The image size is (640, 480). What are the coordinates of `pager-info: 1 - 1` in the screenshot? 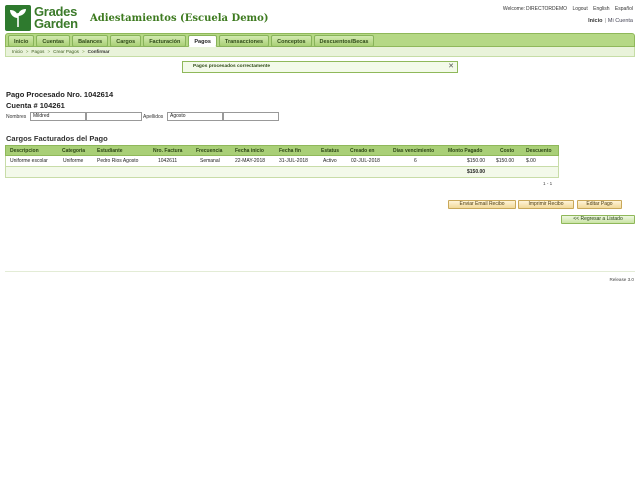 It's located at (548, 183).